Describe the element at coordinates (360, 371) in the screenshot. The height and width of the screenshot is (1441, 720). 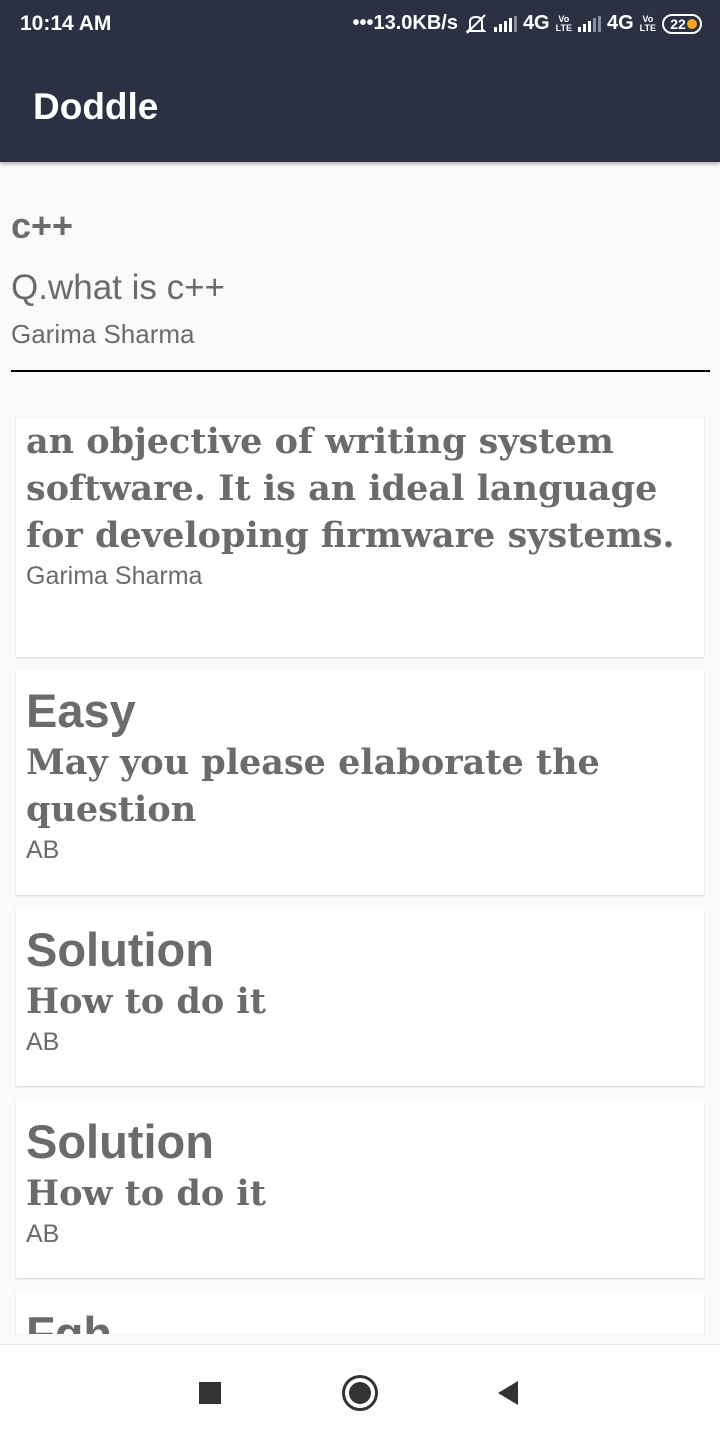
I see `divider` at that location.